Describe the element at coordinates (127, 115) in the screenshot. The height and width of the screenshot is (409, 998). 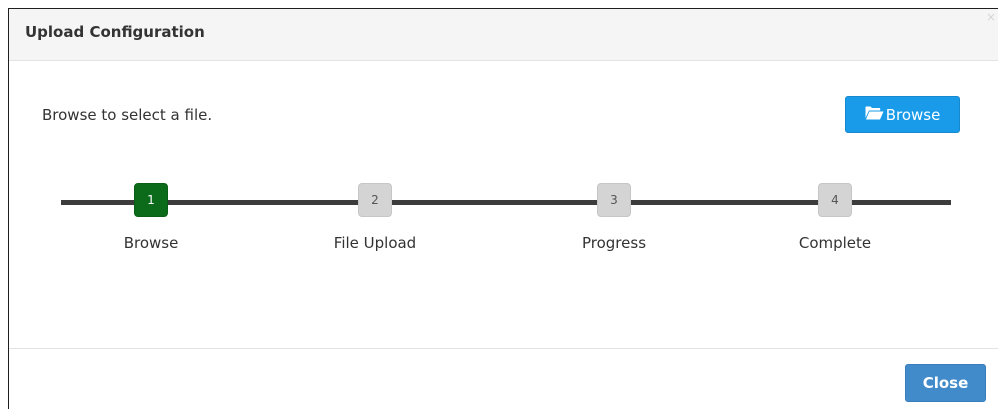
I see `browse-instruction: Browse to select a file.` at that location.